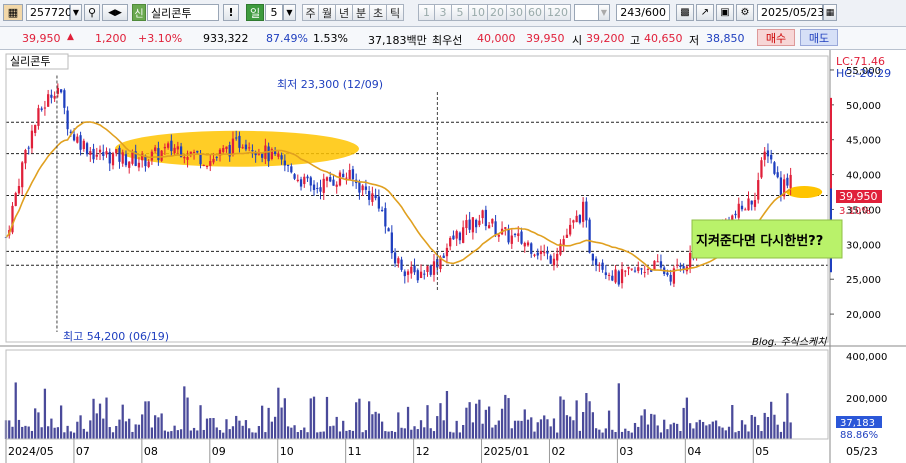  What do you see at coordinates (361, 12) in the screenshot?
I see `period-minute-button: 분` at bounding box center [361, 12].